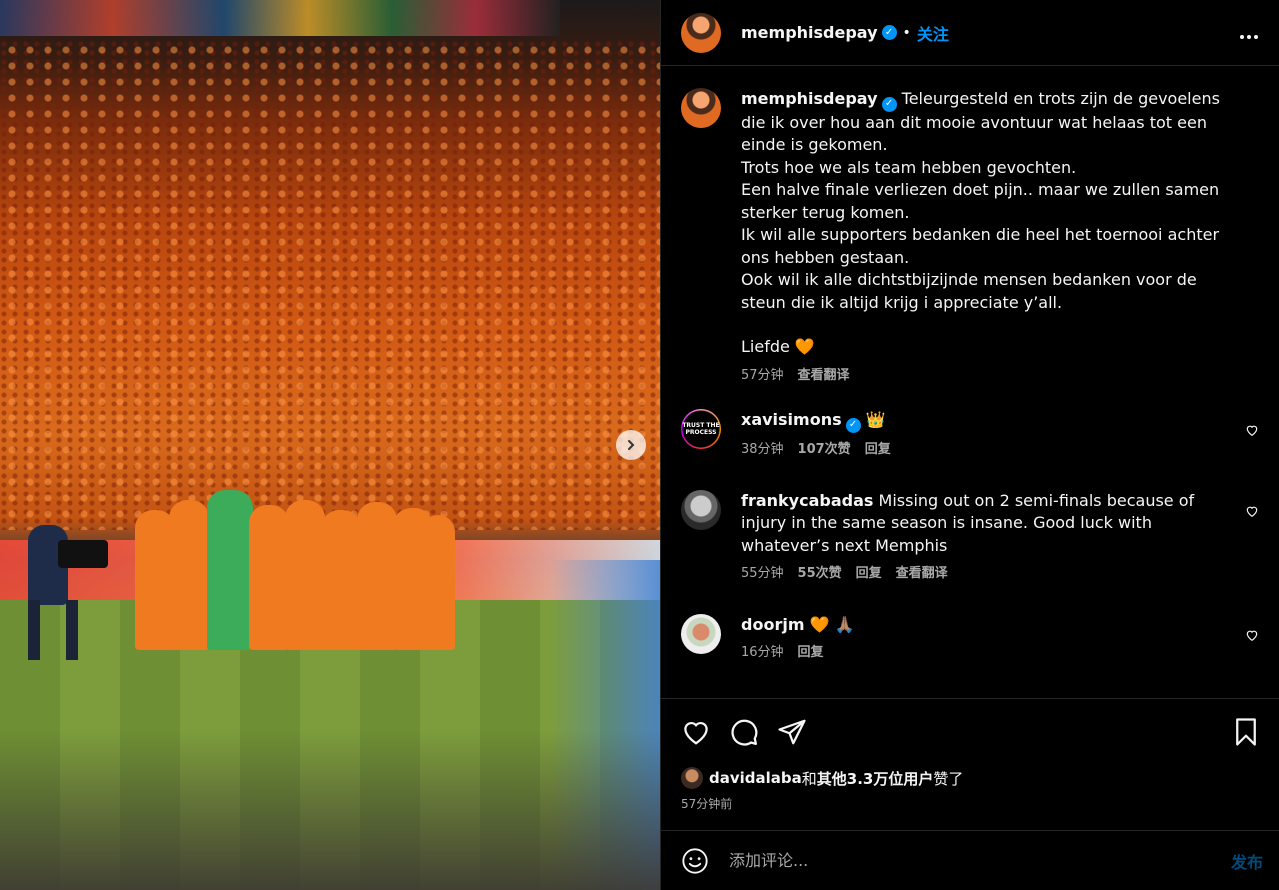 The image size is (1279, 890). What do you see at coordinates (762, 376) in the screenshot?
I see `caption-time: 57分钟` at bounding box center [762, 376].